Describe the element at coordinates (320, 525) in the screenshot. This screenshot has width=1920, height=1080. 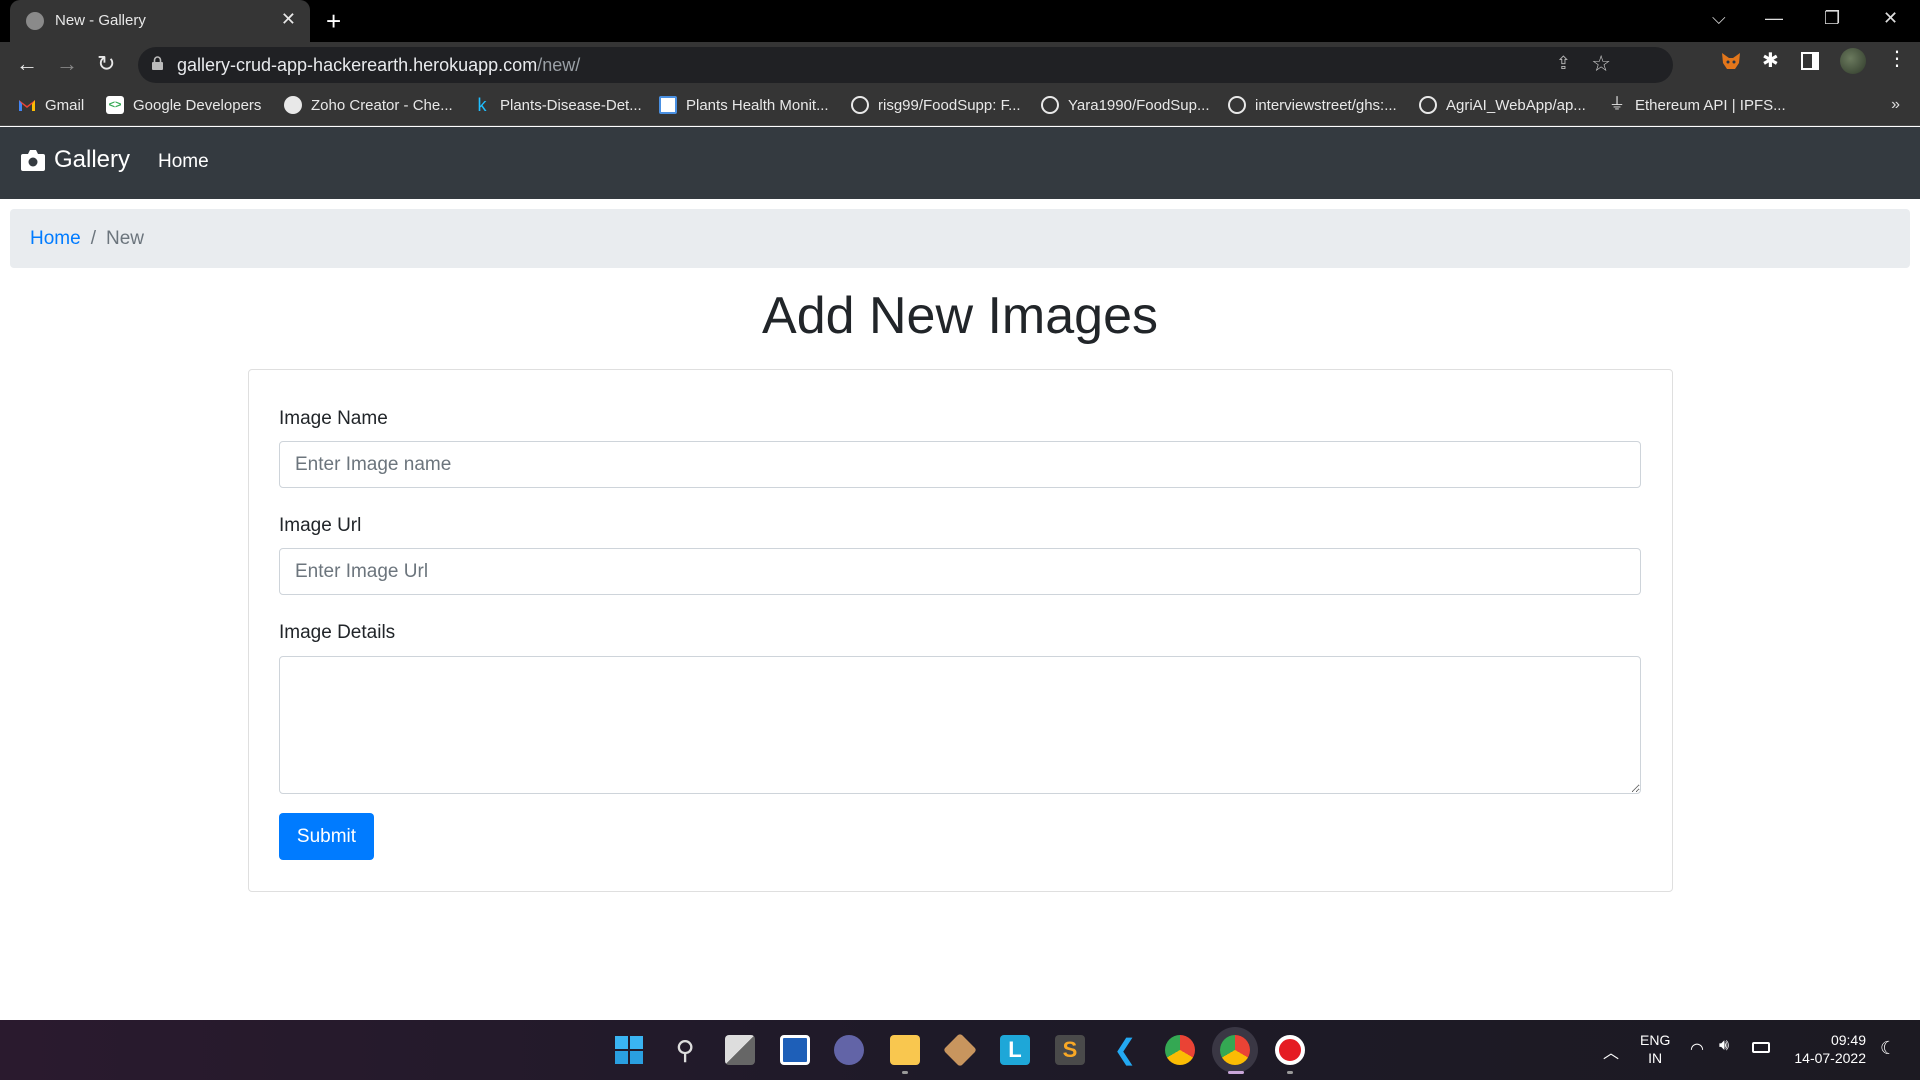
I see `image-url-label: Image Url` at that location.